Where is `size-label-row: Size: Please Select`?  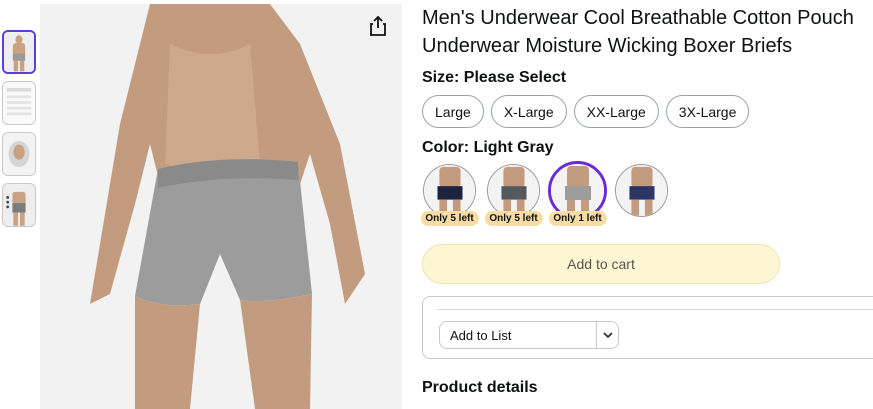
size-label-row: Size: Please Select is located at coordinates (647, 78).